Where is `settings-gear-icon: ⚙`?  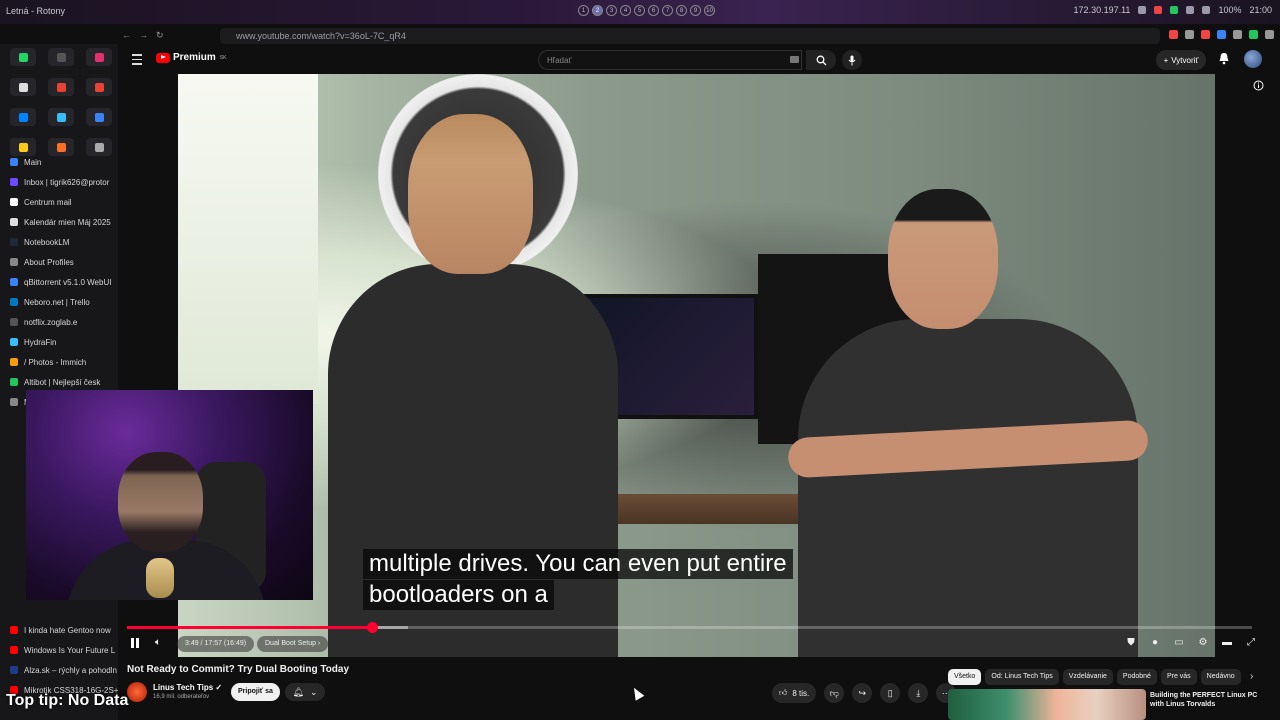
settings-gear-icon: ⚙ is located at coordinates (1203, 642).